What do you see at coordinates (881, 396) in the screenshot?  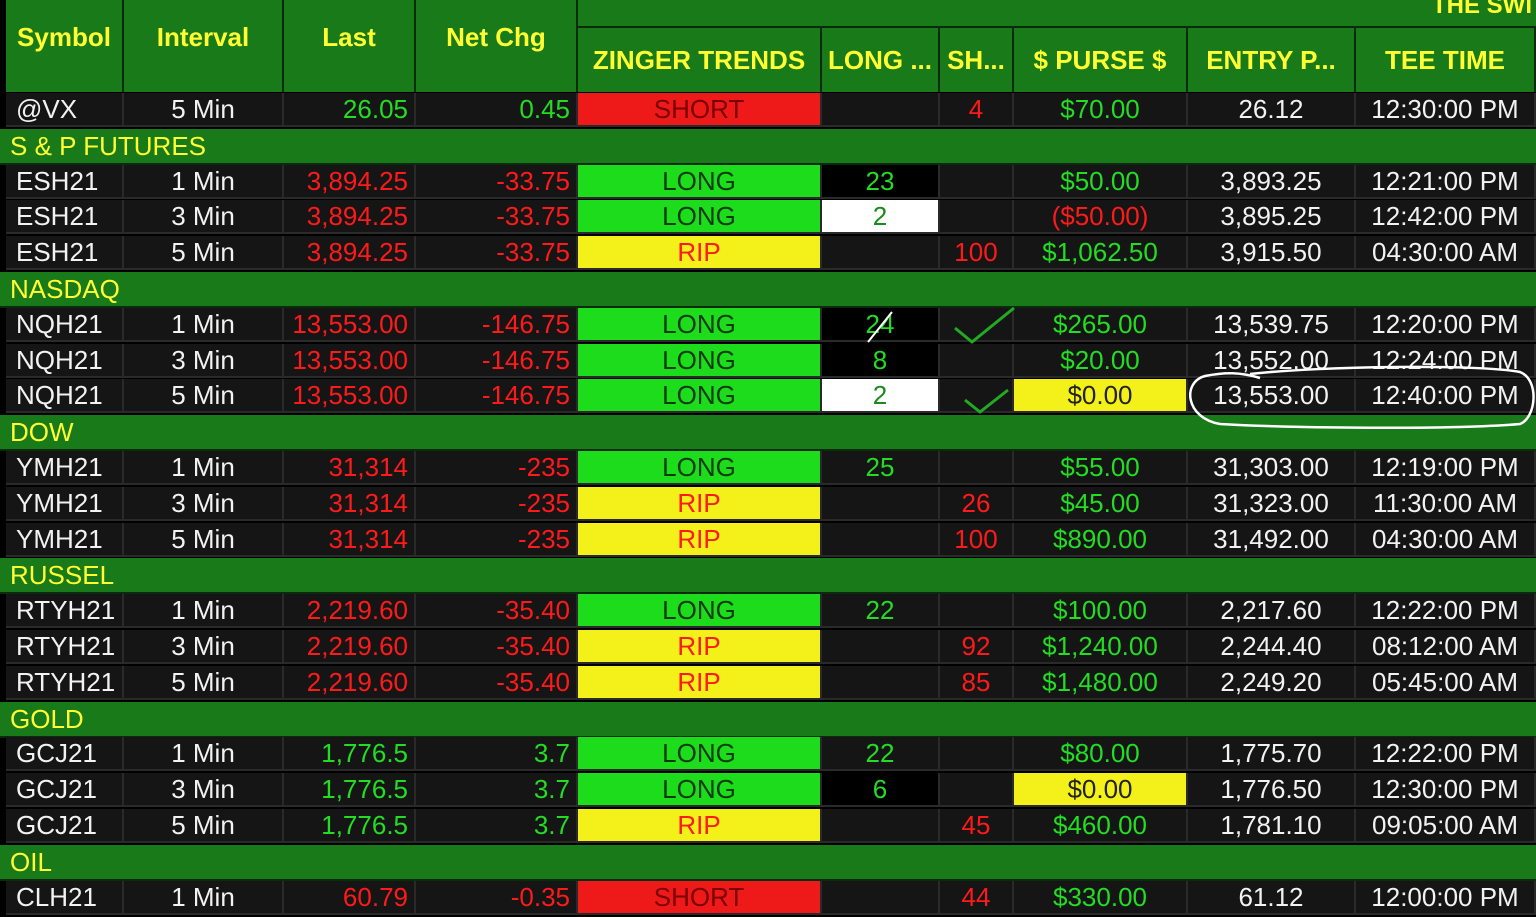 I see `long-count-cell: 2` at bounding box center [881, 396].